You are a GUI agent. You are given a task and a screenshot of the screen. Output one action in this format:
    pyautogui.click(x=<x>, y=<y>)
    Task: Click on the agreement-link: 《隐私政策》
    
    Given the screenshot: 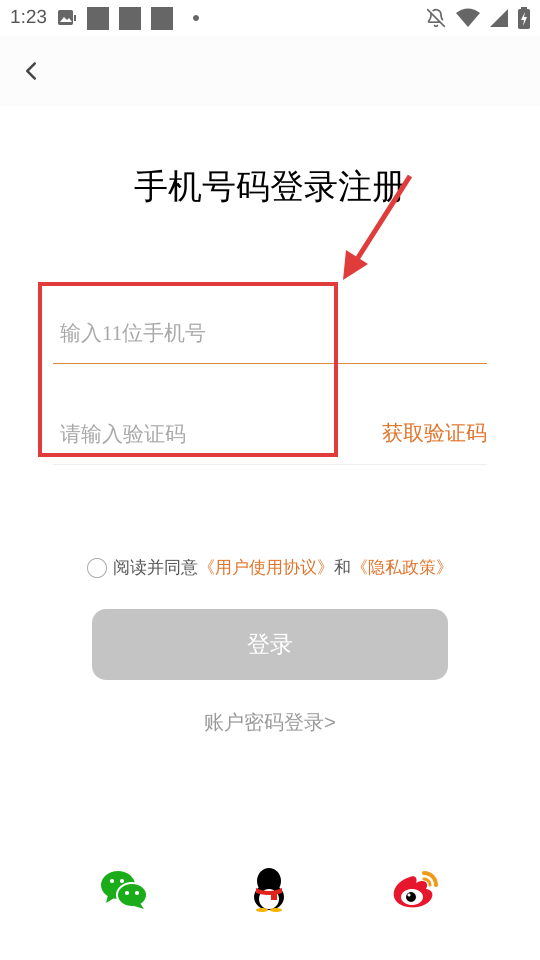 What is the action you would take?
    pyautogui.click(x=402, y=567)
    